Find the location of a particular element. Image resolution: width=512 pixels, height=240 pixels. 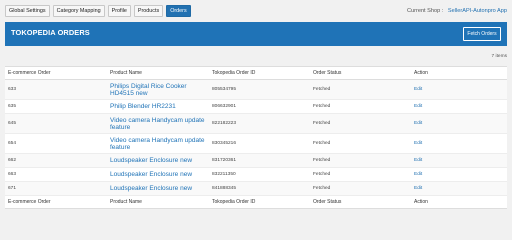

fetch-orders-button: Fetch Orders is located at coordinates (482, 34).